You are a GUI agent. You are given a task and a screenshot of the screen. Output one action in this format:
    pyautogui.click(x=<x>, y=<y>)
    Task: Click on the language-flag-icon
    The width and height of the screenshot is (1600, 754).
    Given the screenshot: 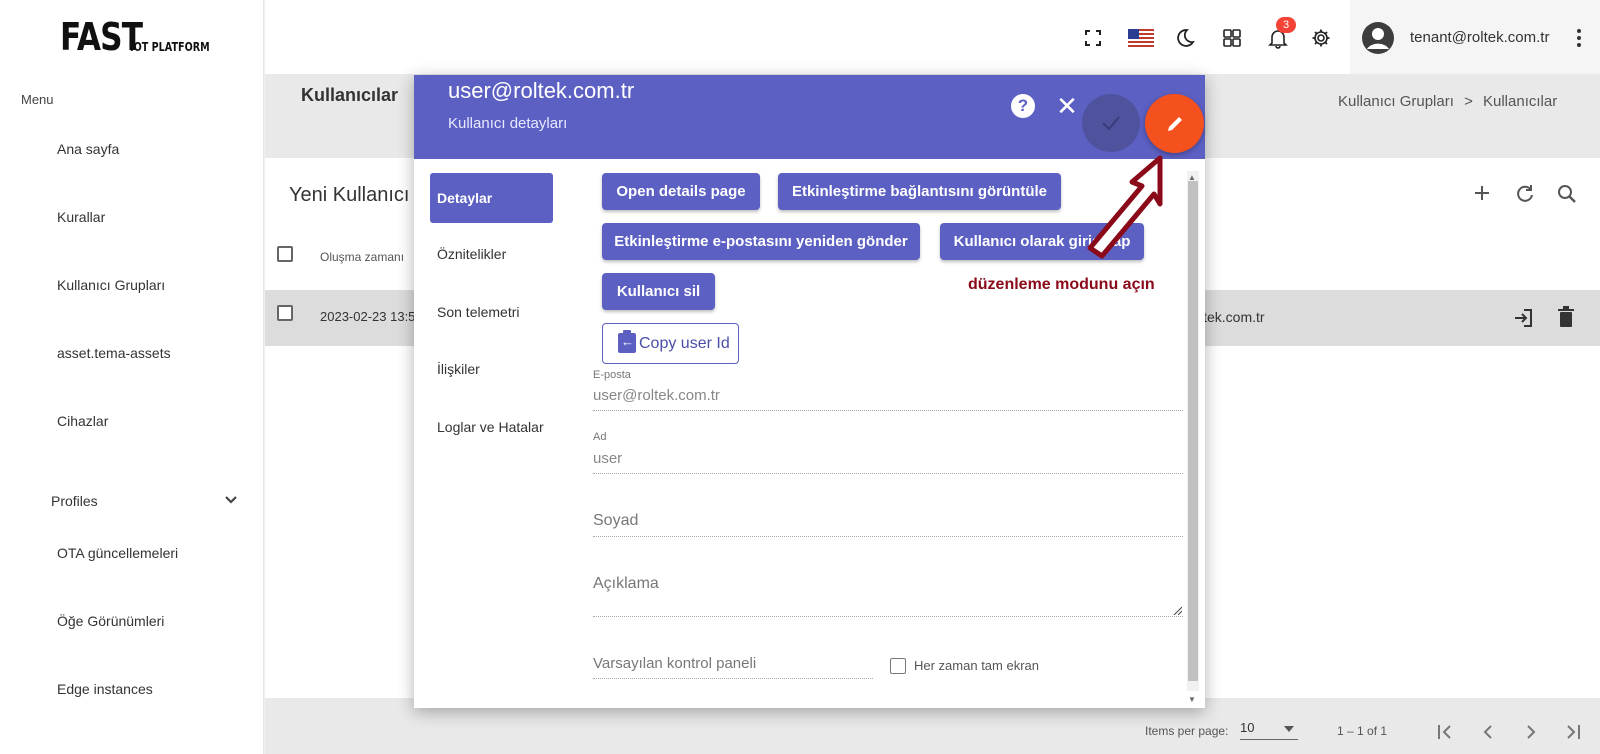 What is the action you would take?
    pyautogui.click(x=1141, y=38)
    